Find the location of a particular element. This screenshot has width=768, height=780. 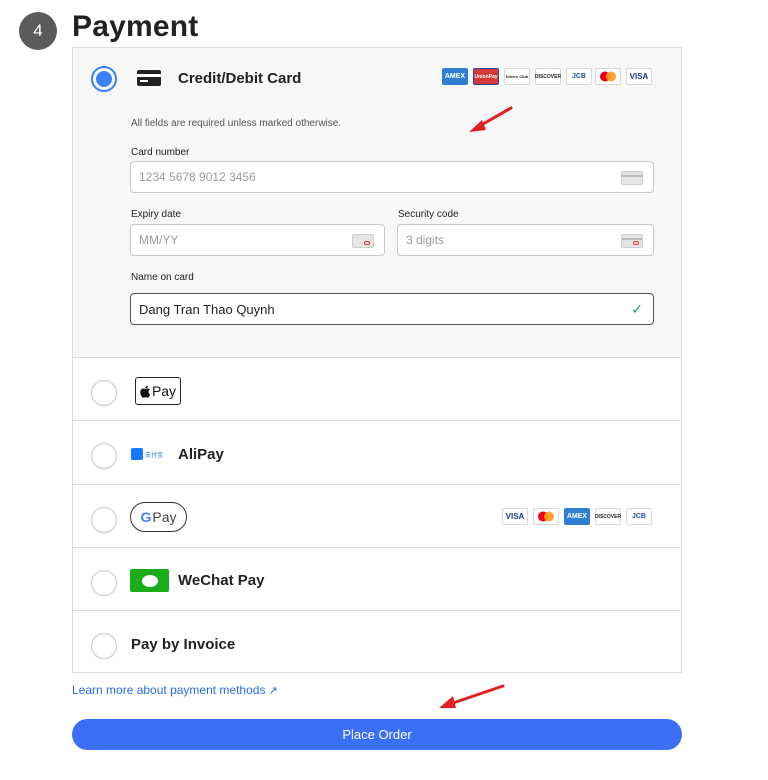

wechat-bubble-icon is located at coordinates (149, 580).